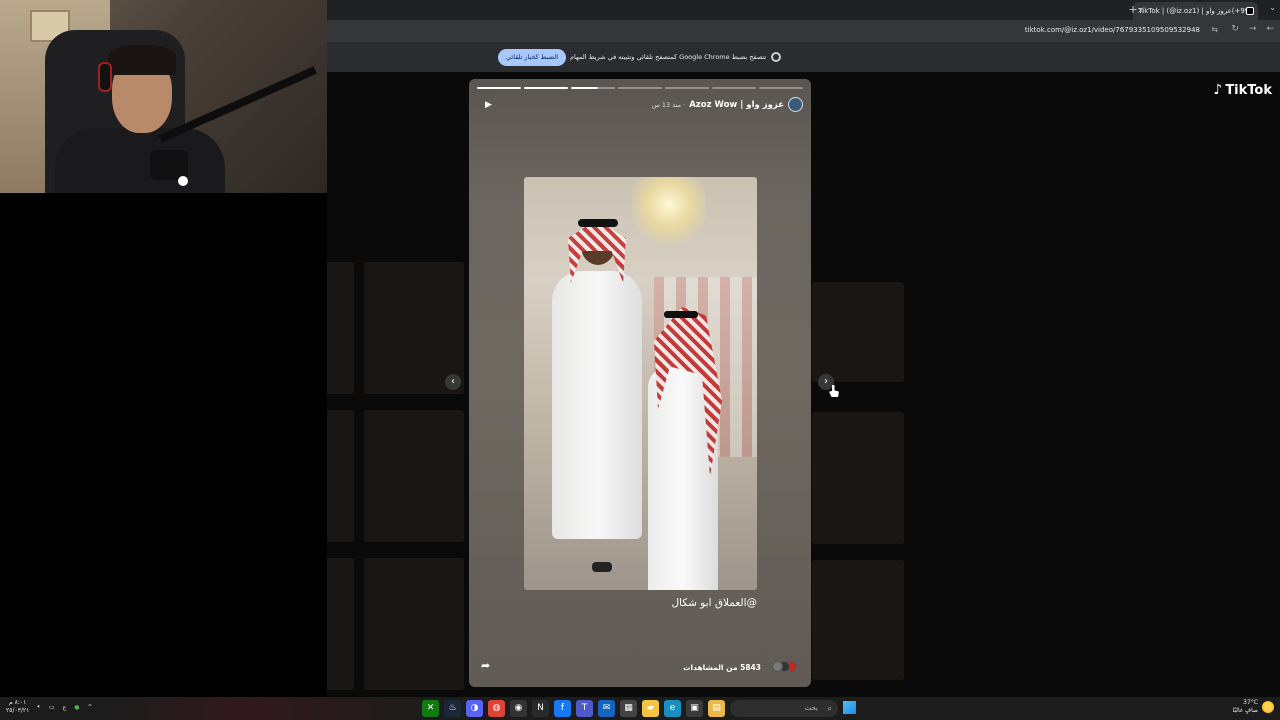 This screenshot has width=1280, height=720. What do you see at coordinates (518, 708) in the screenshot?
I see `obs-icon: ◉` at bounding box center [518, 708].